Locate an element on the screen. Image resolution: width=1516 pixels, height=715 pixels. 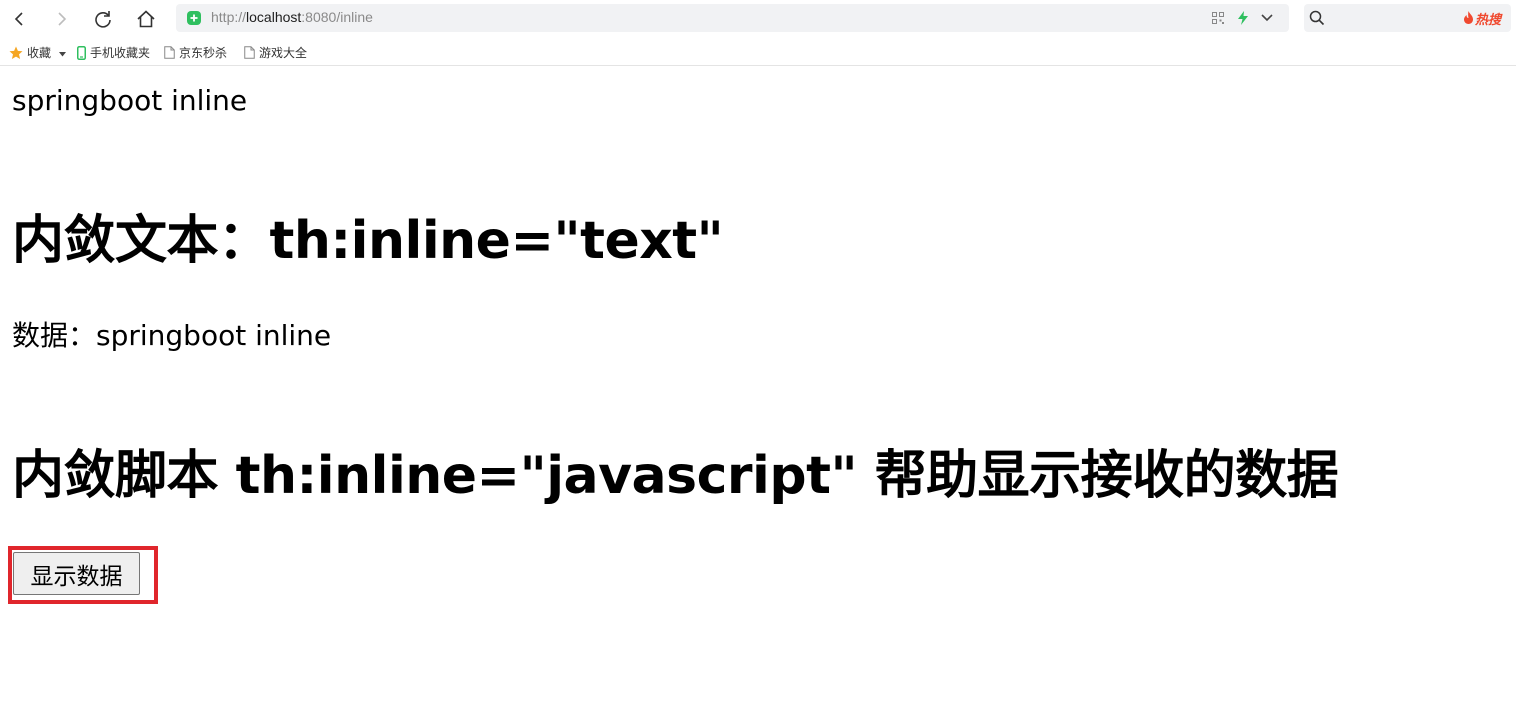
bookmark-label: 收藏 is located at coordinates (39, 53).